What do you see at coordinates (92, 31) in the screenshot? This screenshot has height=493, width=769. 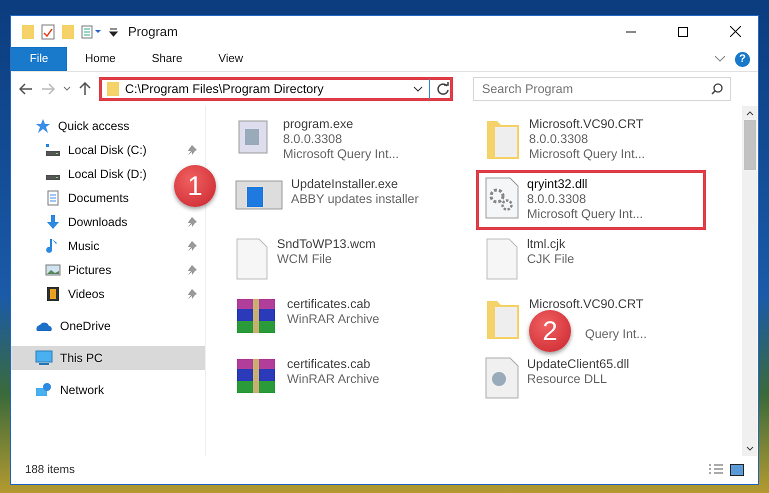 I see `properties-icon` at bounding box center [92, 31].